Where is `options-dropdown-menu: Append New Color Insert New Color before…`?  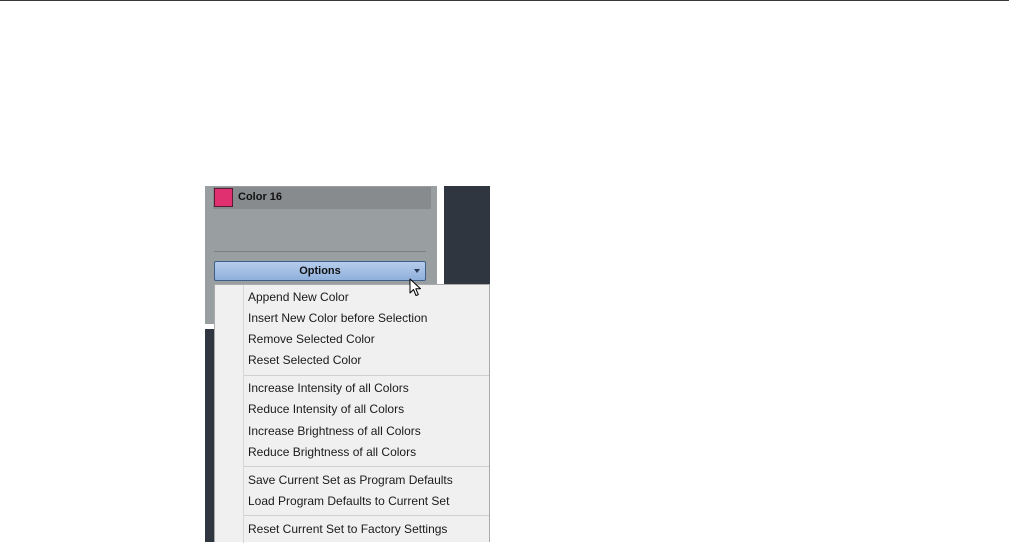 options-dropdown-menu: Append New Color Insert New Color before… is located at coordinates (352, 413).